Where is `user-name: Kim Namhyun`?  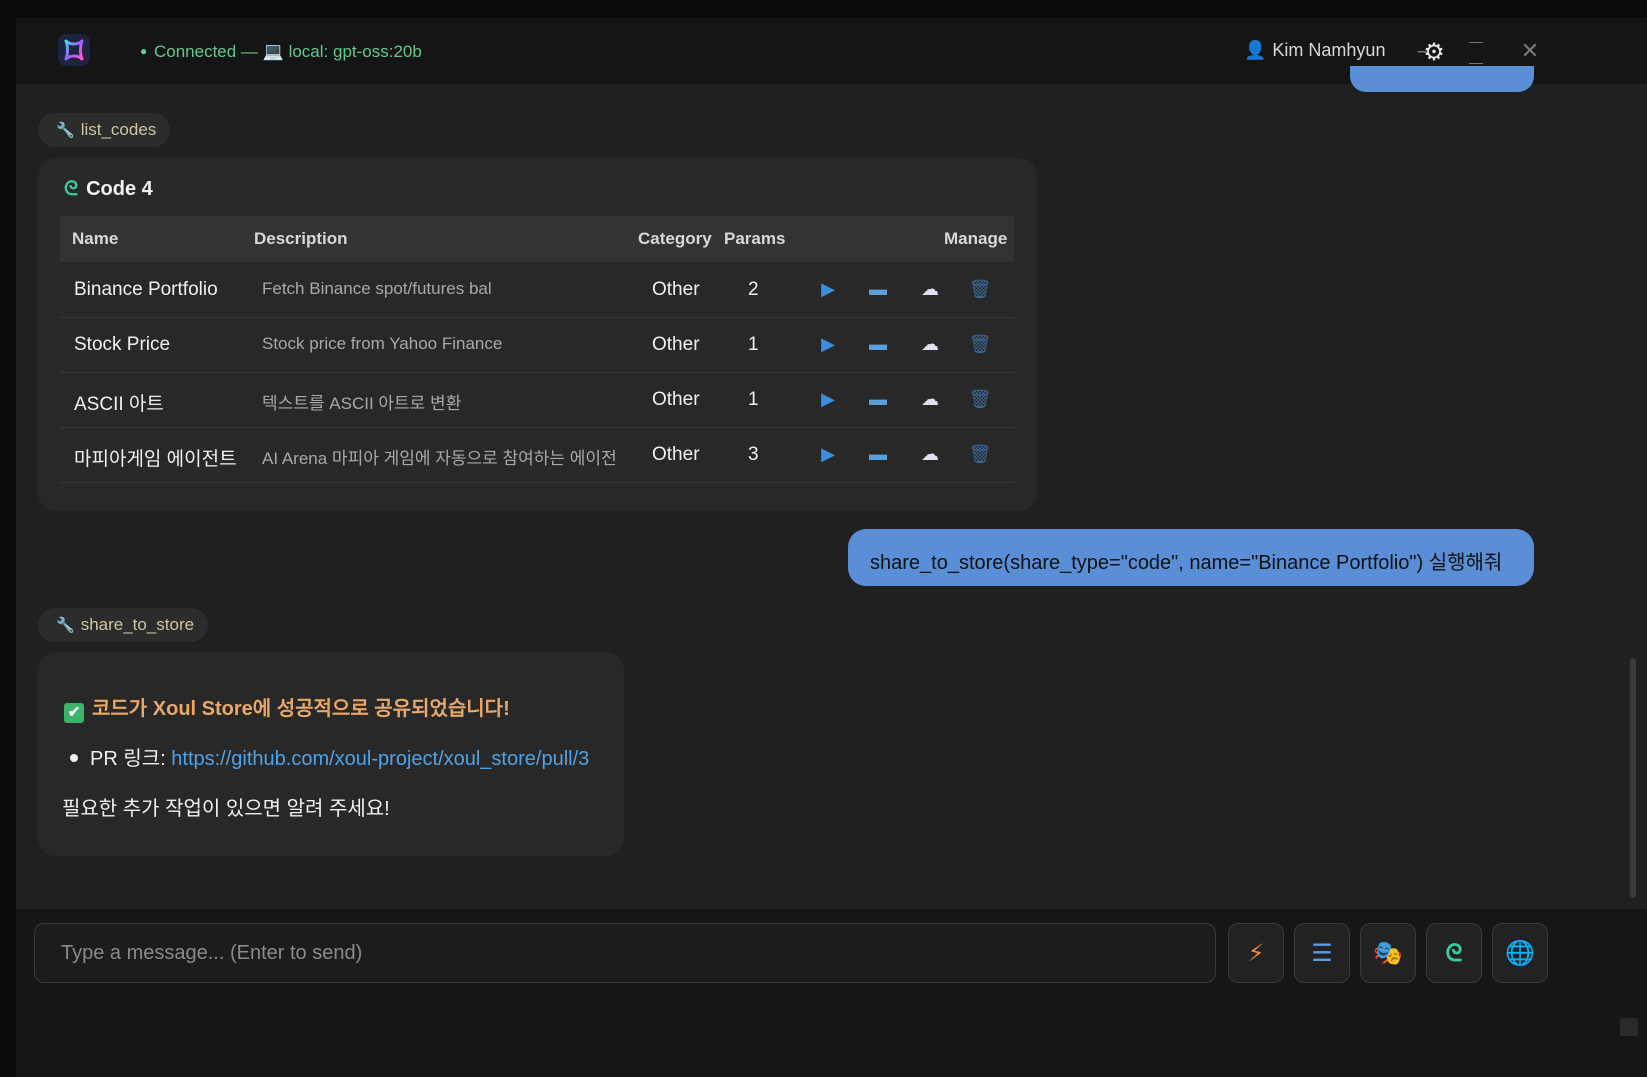
user-name: Kim Namhyun is located at coordinates (1329, 50).